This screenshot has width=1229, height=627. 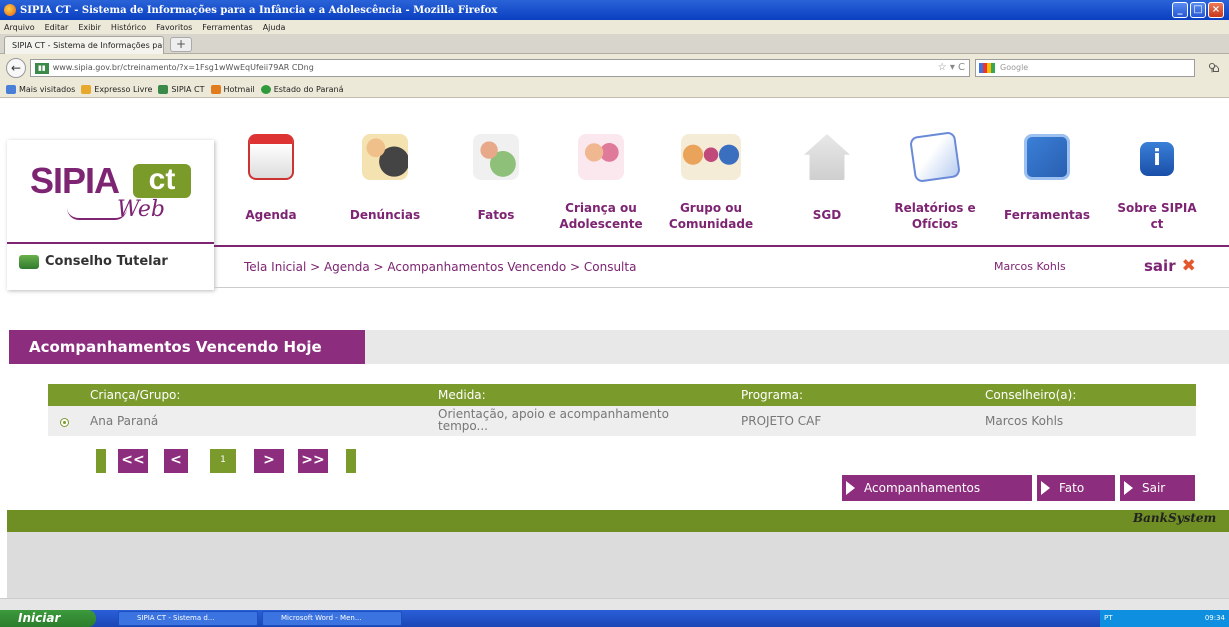 I want to click on nav-sobre-sipia: i Sobre SIPIA ct, so click(x=1157, y=179).